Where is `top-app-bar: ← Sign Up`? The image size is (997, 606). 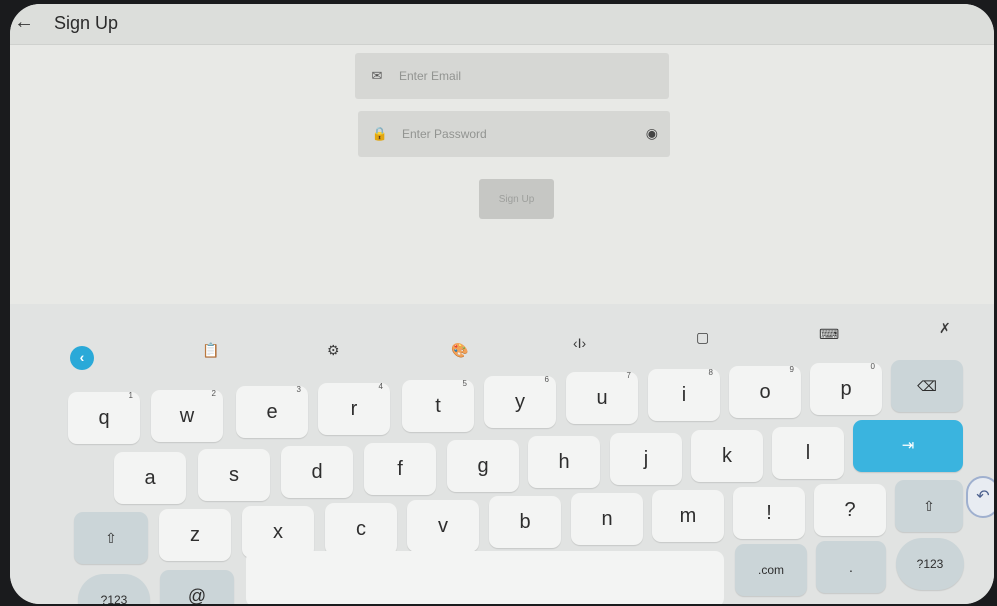 top-app-bar: ← Sign Up is located at coordinates (502, 24).